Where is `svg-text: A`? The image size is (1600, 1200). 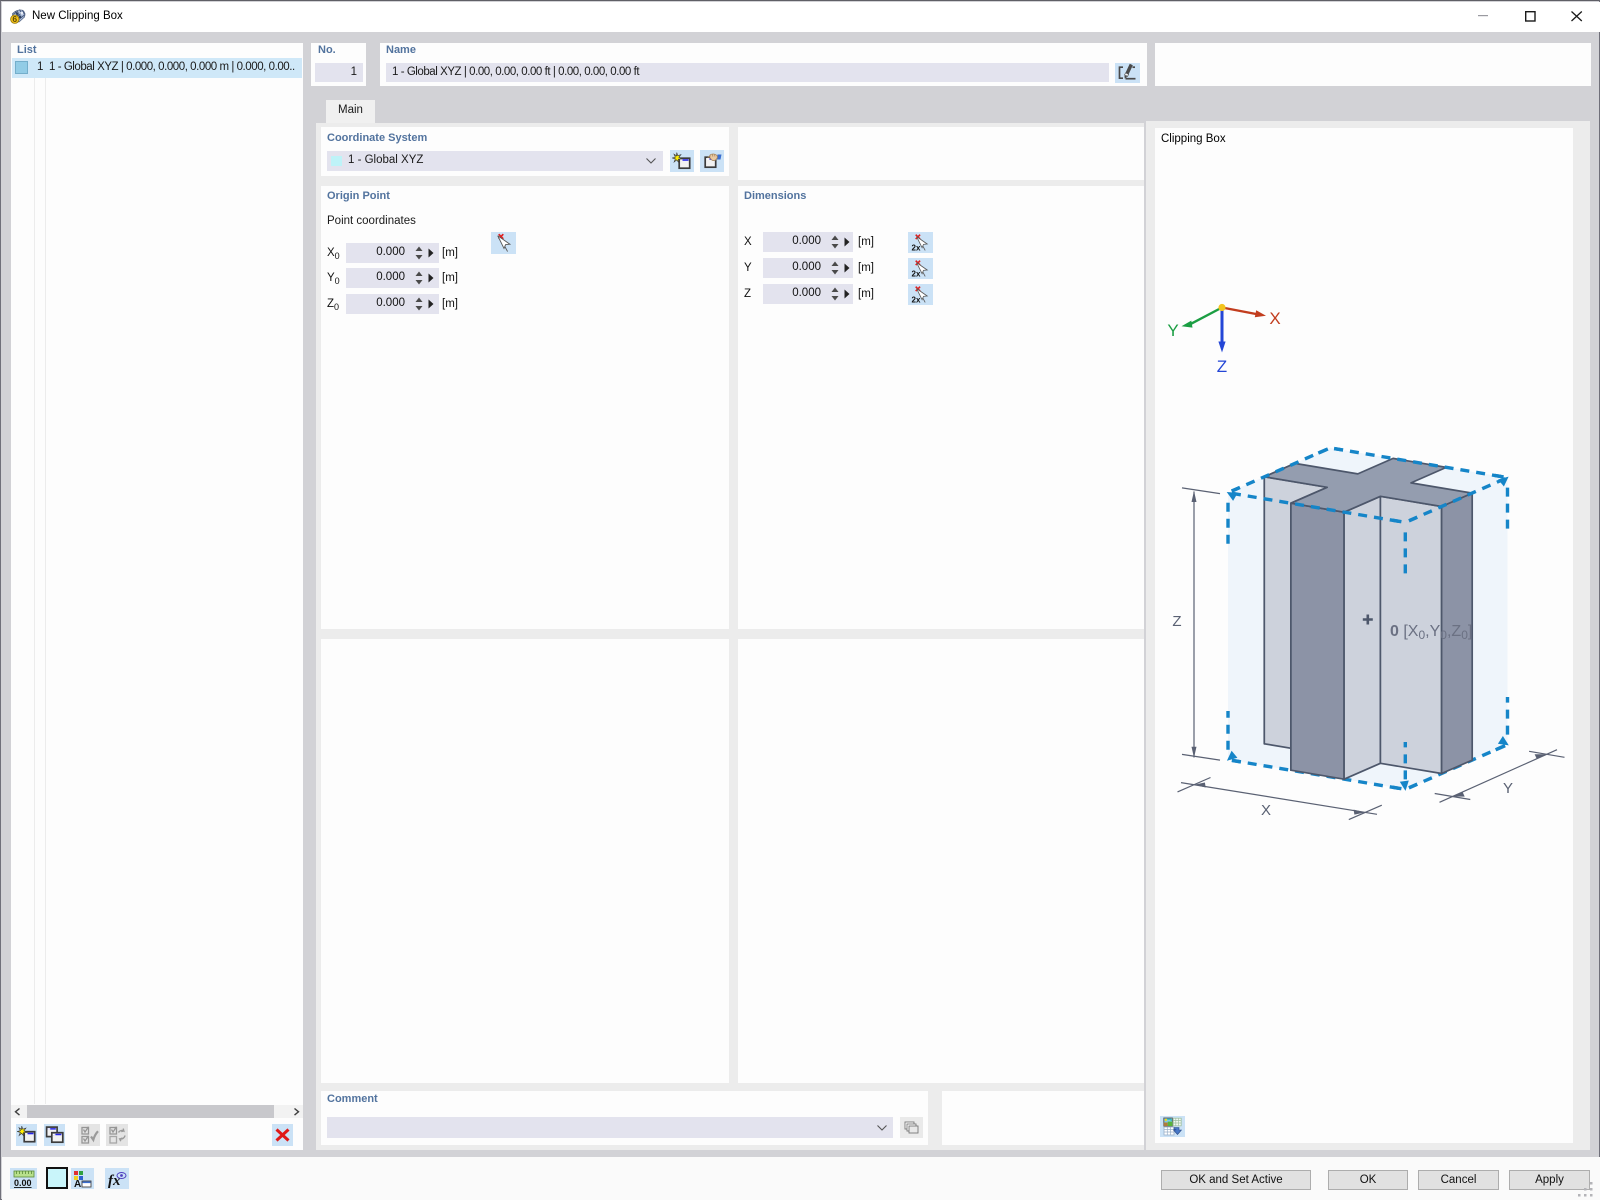
svg-text: A is located at coordinates (77, 1183).